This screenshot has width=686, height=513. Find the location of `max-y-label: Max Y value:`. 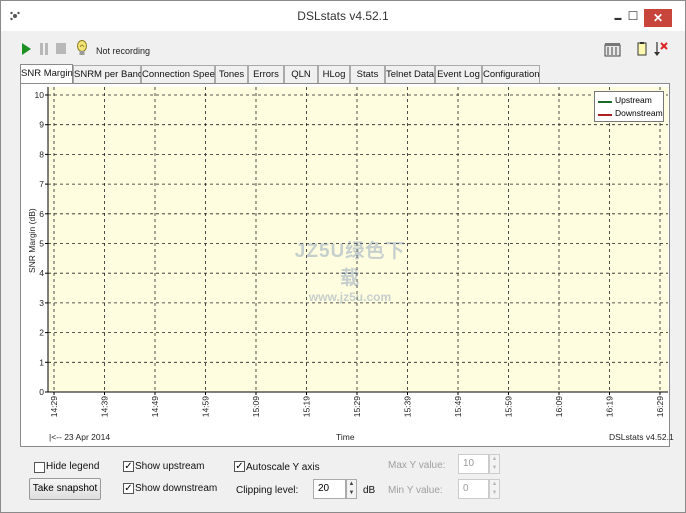

max-y-label: Max Y value: is located at coordinates (417, 465).